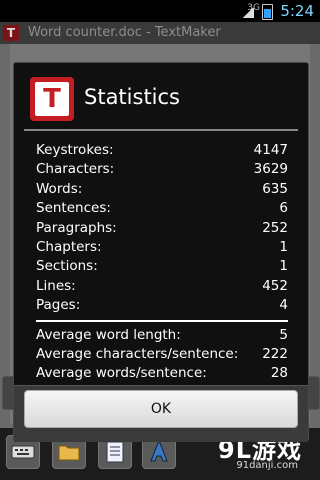  I want to click on stat-row-chapters: Chapters: 1, so click(162, 247).